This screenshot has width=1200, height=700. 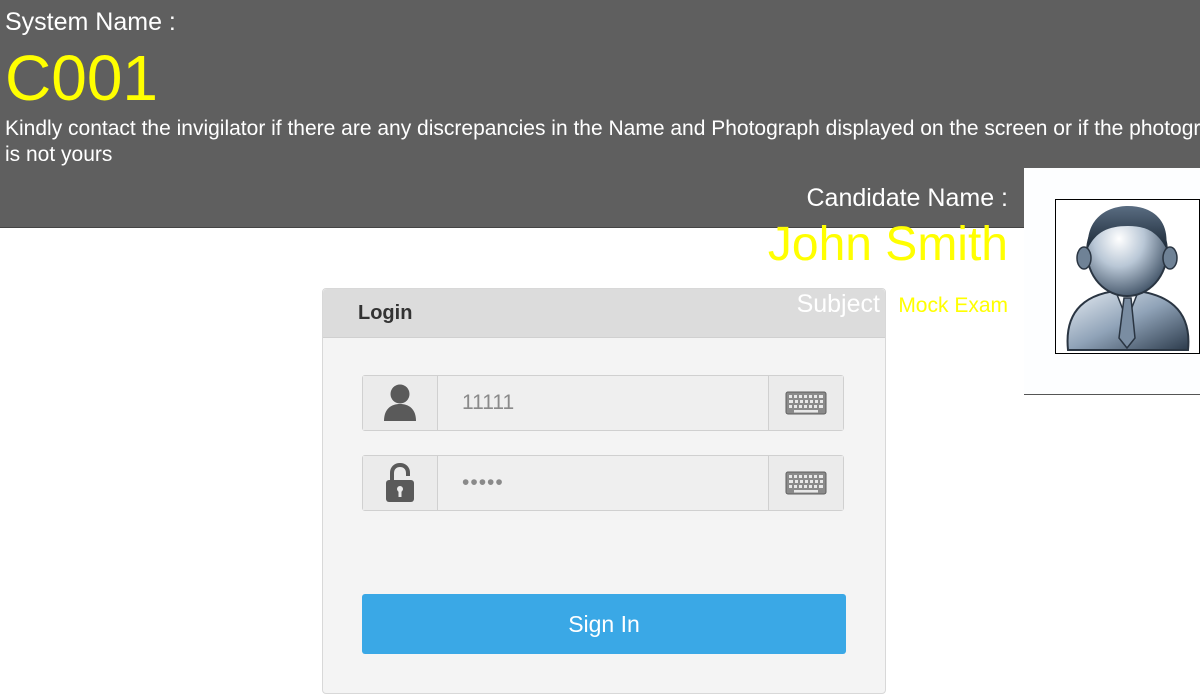 I want to click on username-field, so click(x=603, y=403).